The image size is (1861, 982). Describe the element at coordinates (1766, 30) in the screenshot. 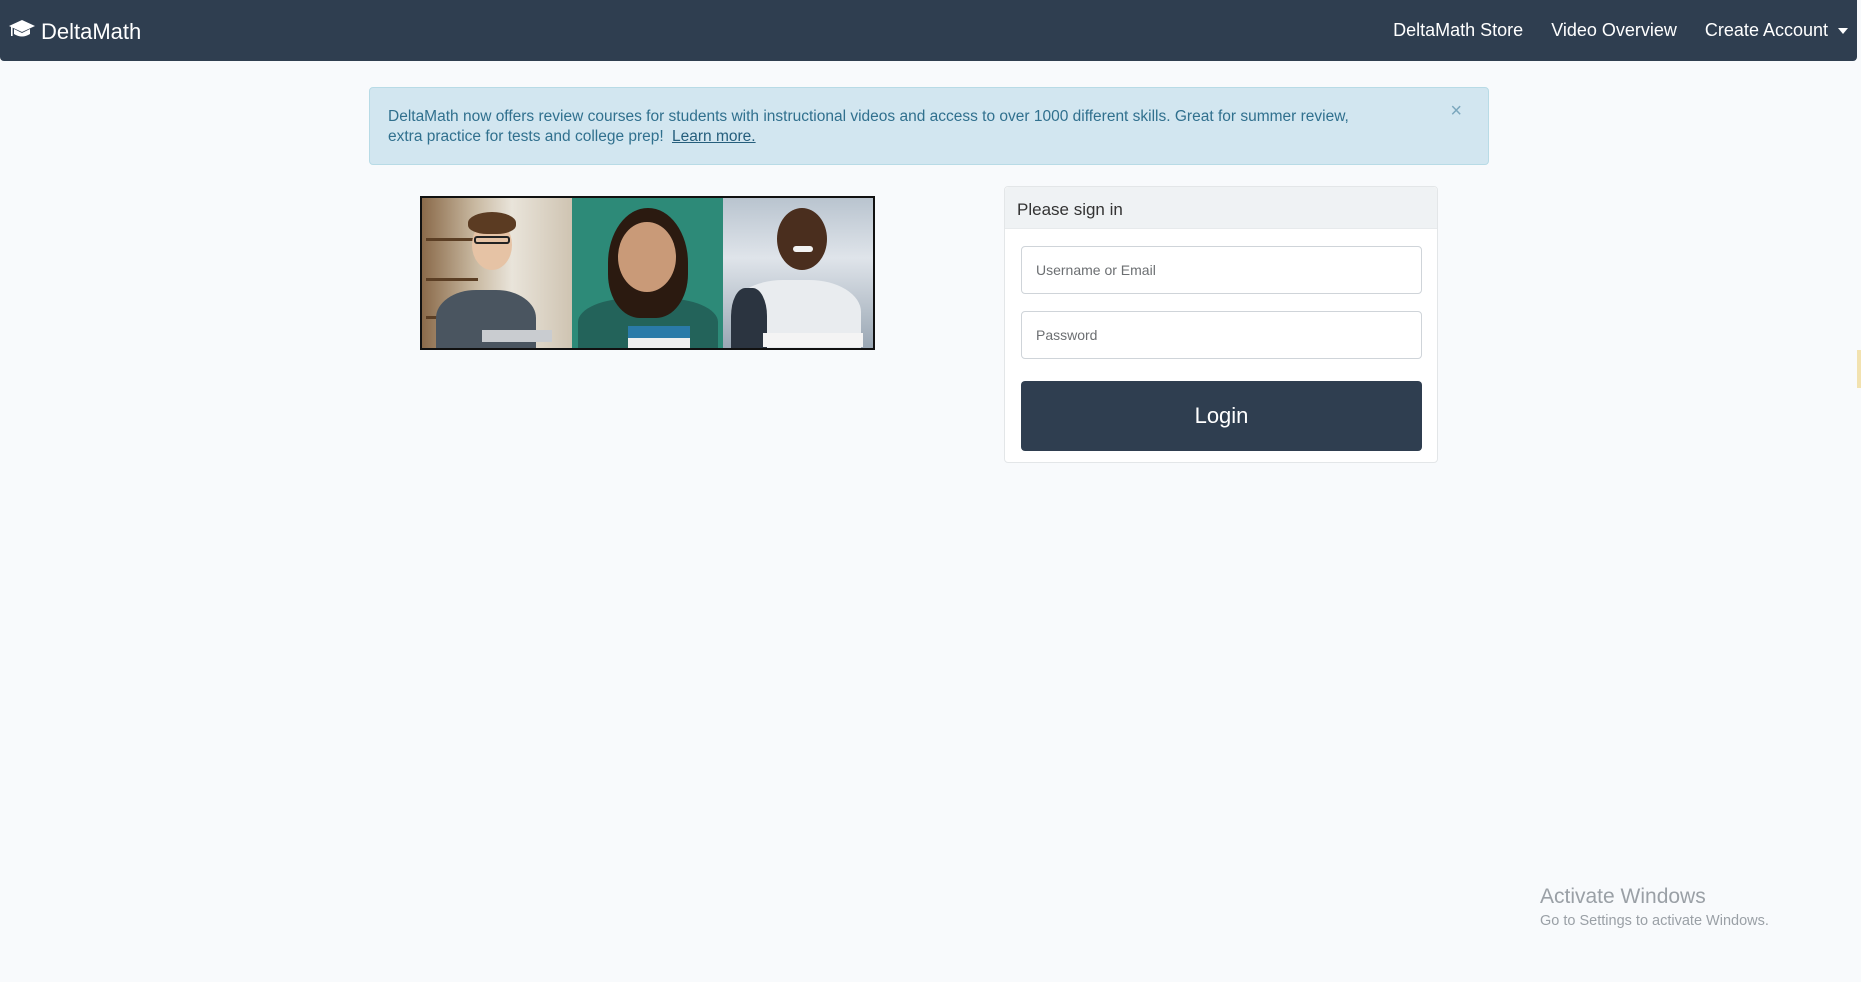

I see `create-account-label: Create Account` at that location.